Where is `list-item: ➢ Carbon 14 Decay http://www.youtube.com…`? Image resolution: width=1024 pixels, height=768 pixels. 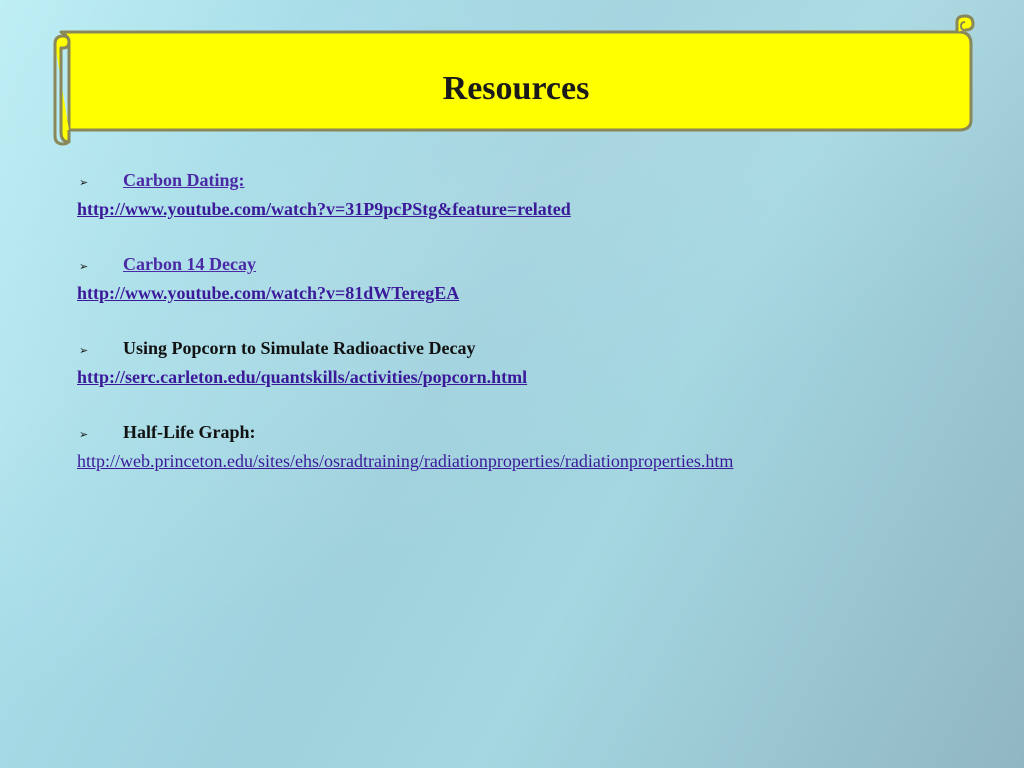
list-item: ➢ Carbon 14 Decay http://www.youtube.com… is located at coordinates (527, 279).